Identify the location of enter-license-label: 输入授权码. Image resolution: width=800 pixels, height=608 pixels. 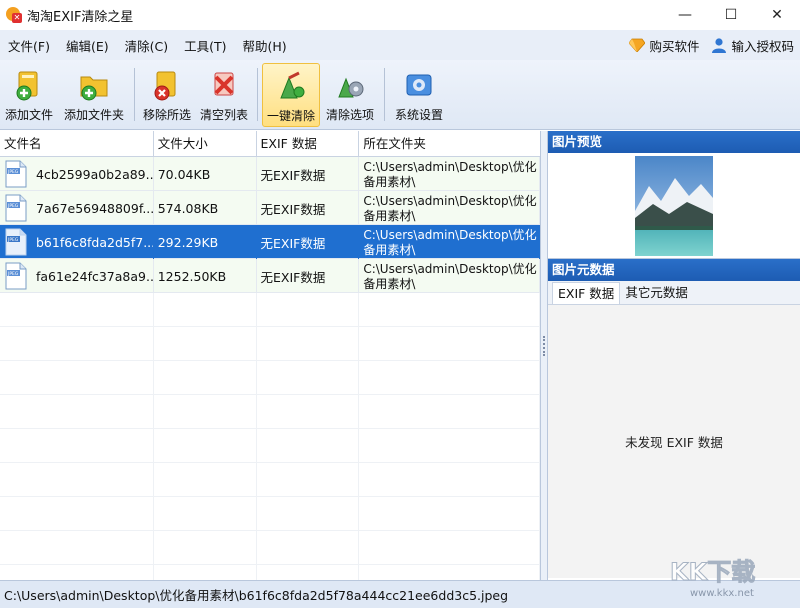
(762, 46).